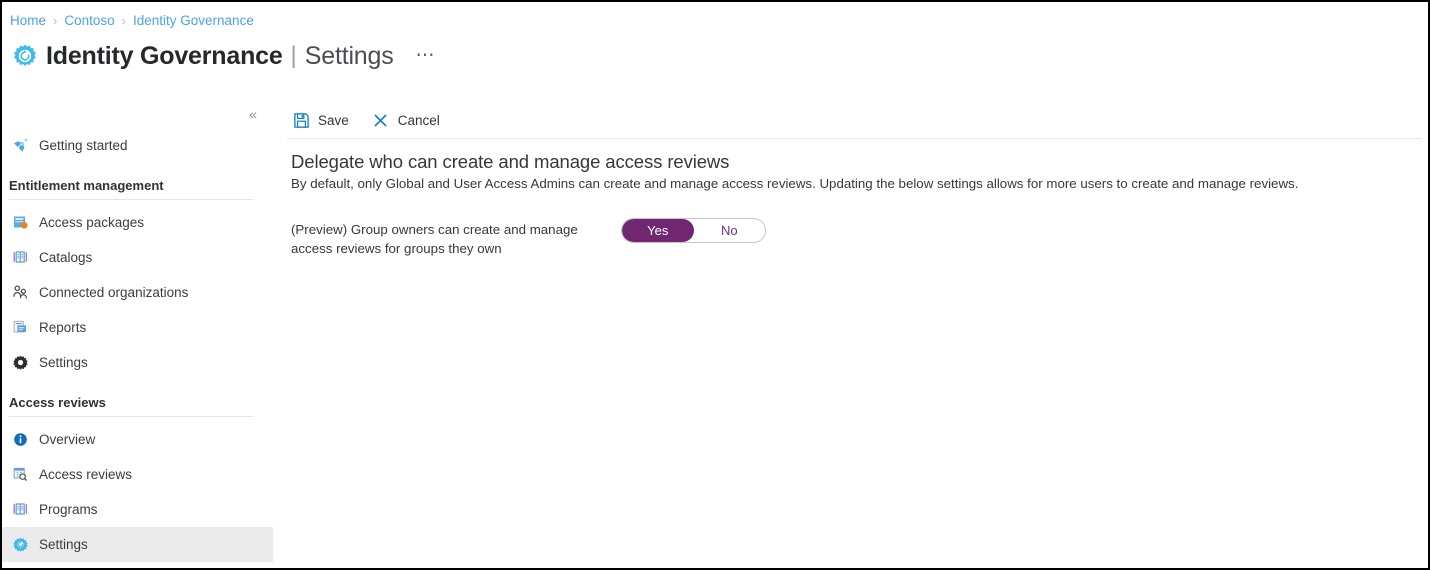  Describe the element at coordinates (83, 145) in the screenshot. I see `sidebar-item-label: Getting started` at that location.